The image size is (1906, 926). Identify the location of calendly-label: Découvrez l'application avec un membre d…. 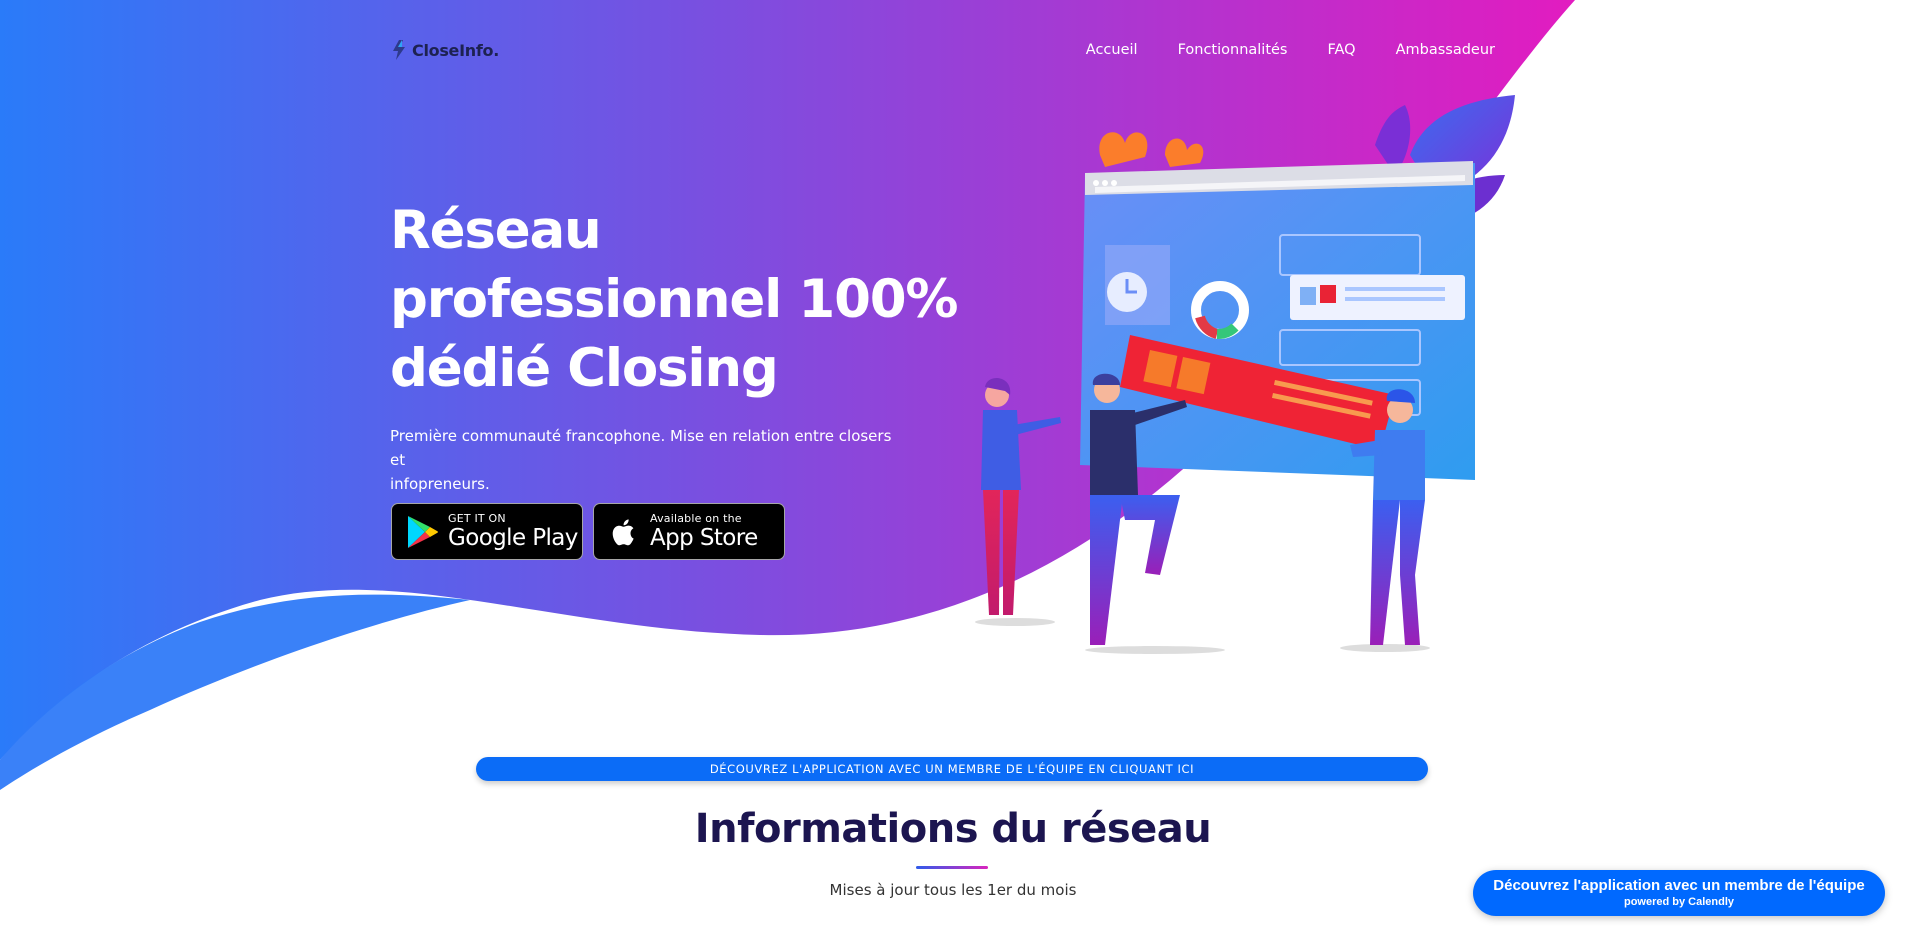
(1679, 885).